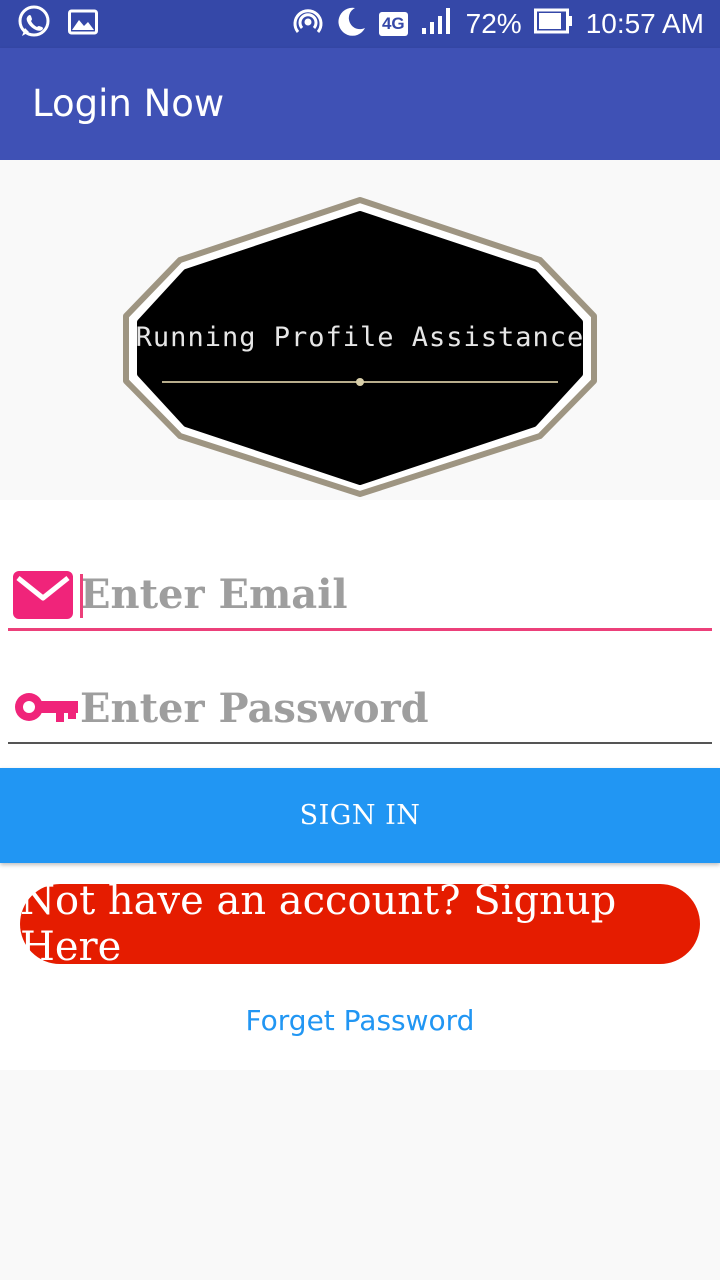 The image size is (720, 1280). Describe the element at coordinates (360, 924) in the screenshot. I see `signup-button: Not have an account? Signup Here` at that location.